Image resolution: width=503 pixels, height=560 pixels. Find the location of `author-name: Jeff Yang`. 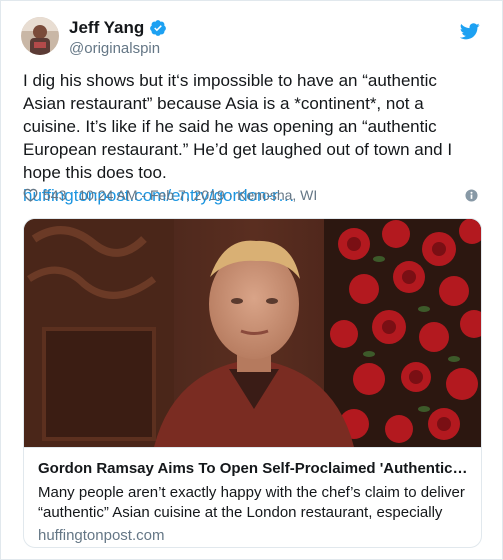

author-name: Jeff Yang is located at coordinates (106, 28).